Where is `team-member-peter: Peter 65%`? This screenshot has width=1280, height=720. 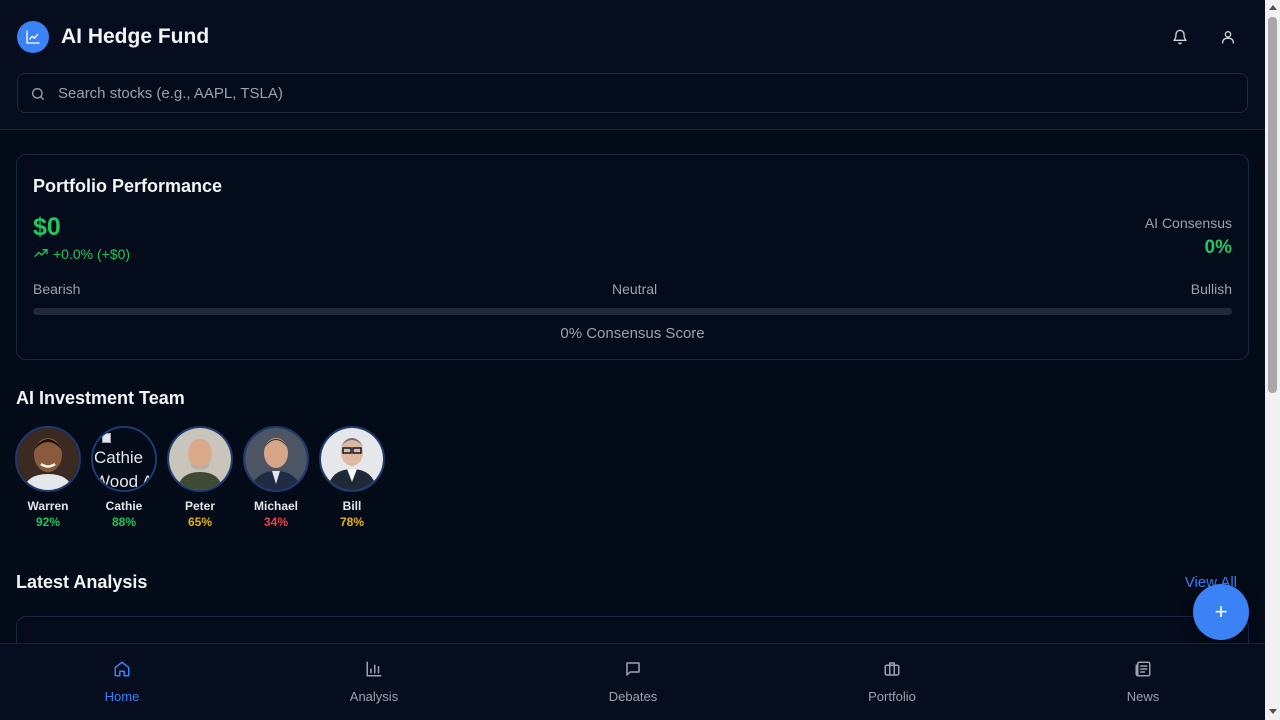
team-member-peter: Peter 65% is located at coordinates (200, 477).